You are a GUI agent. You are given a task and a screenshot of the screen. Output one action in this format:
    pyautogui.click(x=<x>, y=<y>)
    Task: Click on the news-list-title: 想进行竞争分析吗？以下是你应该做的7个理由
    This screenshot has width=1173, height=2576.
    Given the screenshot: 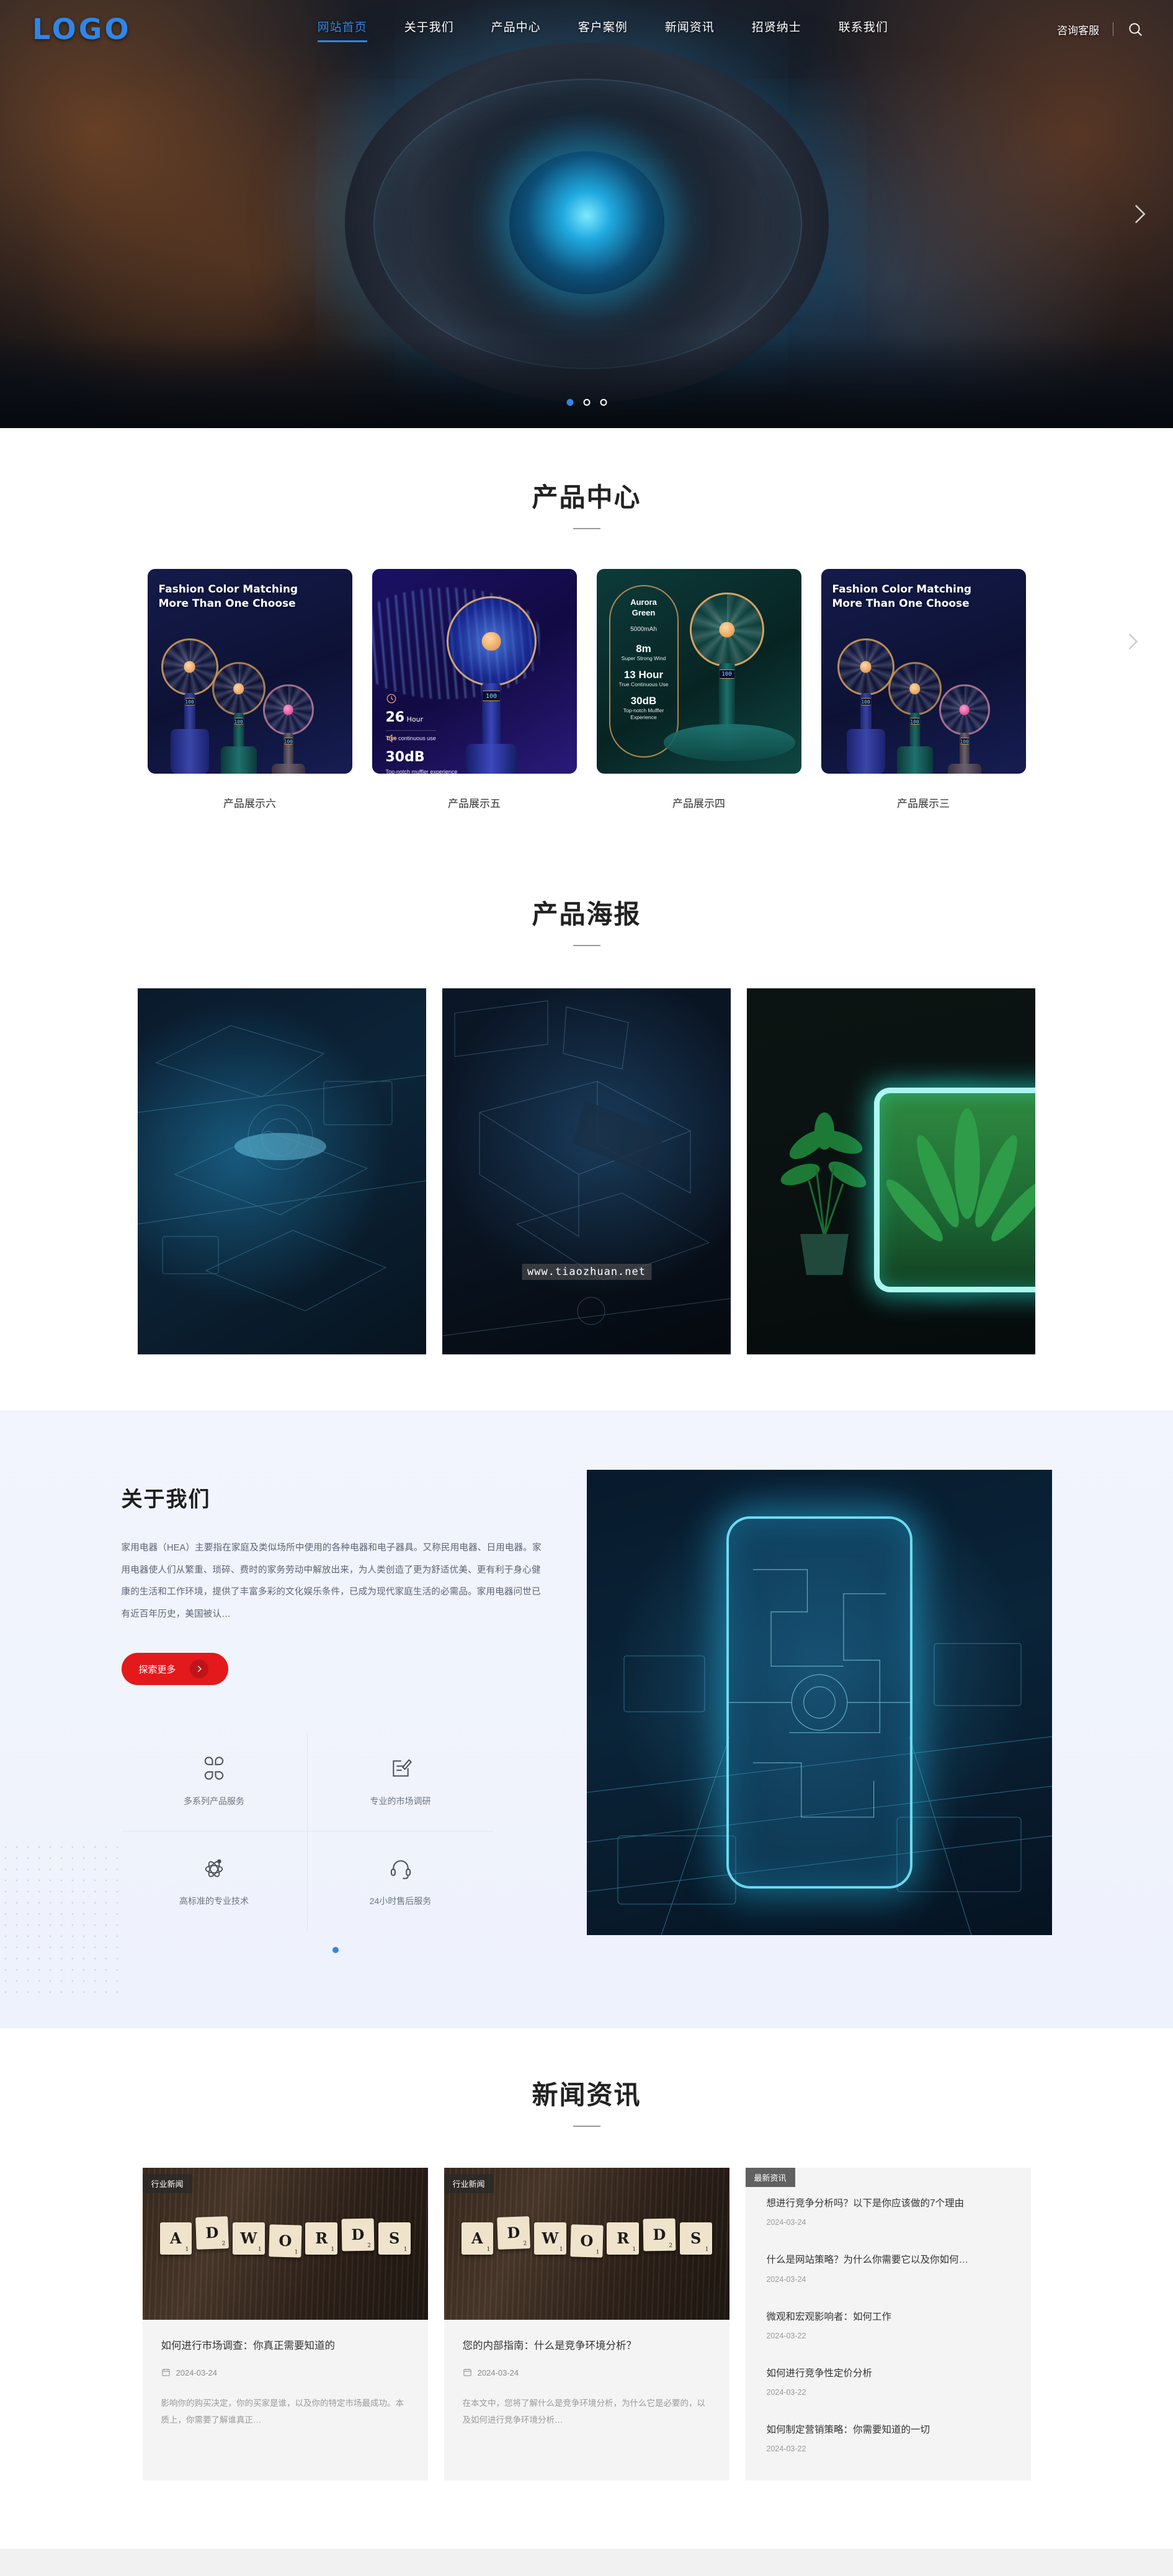 What is the action you would take?
    pyautogui.click(x=865, y=2203)
    